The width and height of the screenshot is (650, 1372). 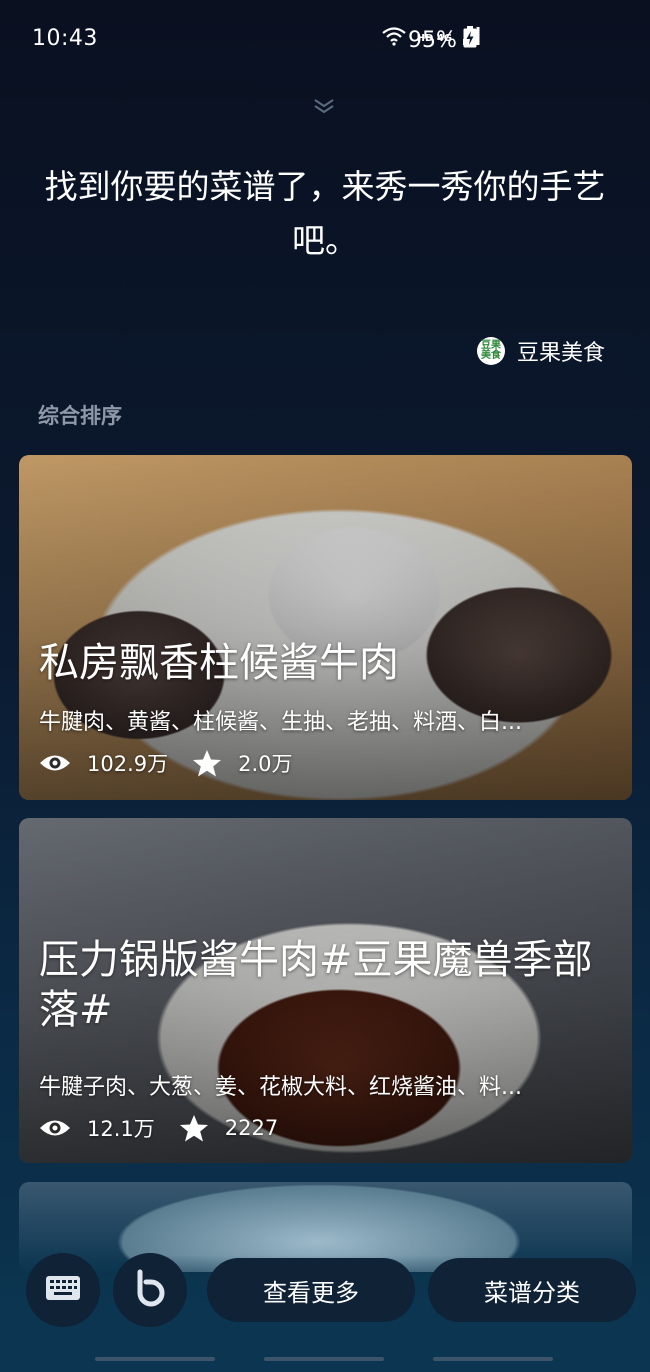 I want to click on source-name: 豆果美食, so click(x=560, y=353).